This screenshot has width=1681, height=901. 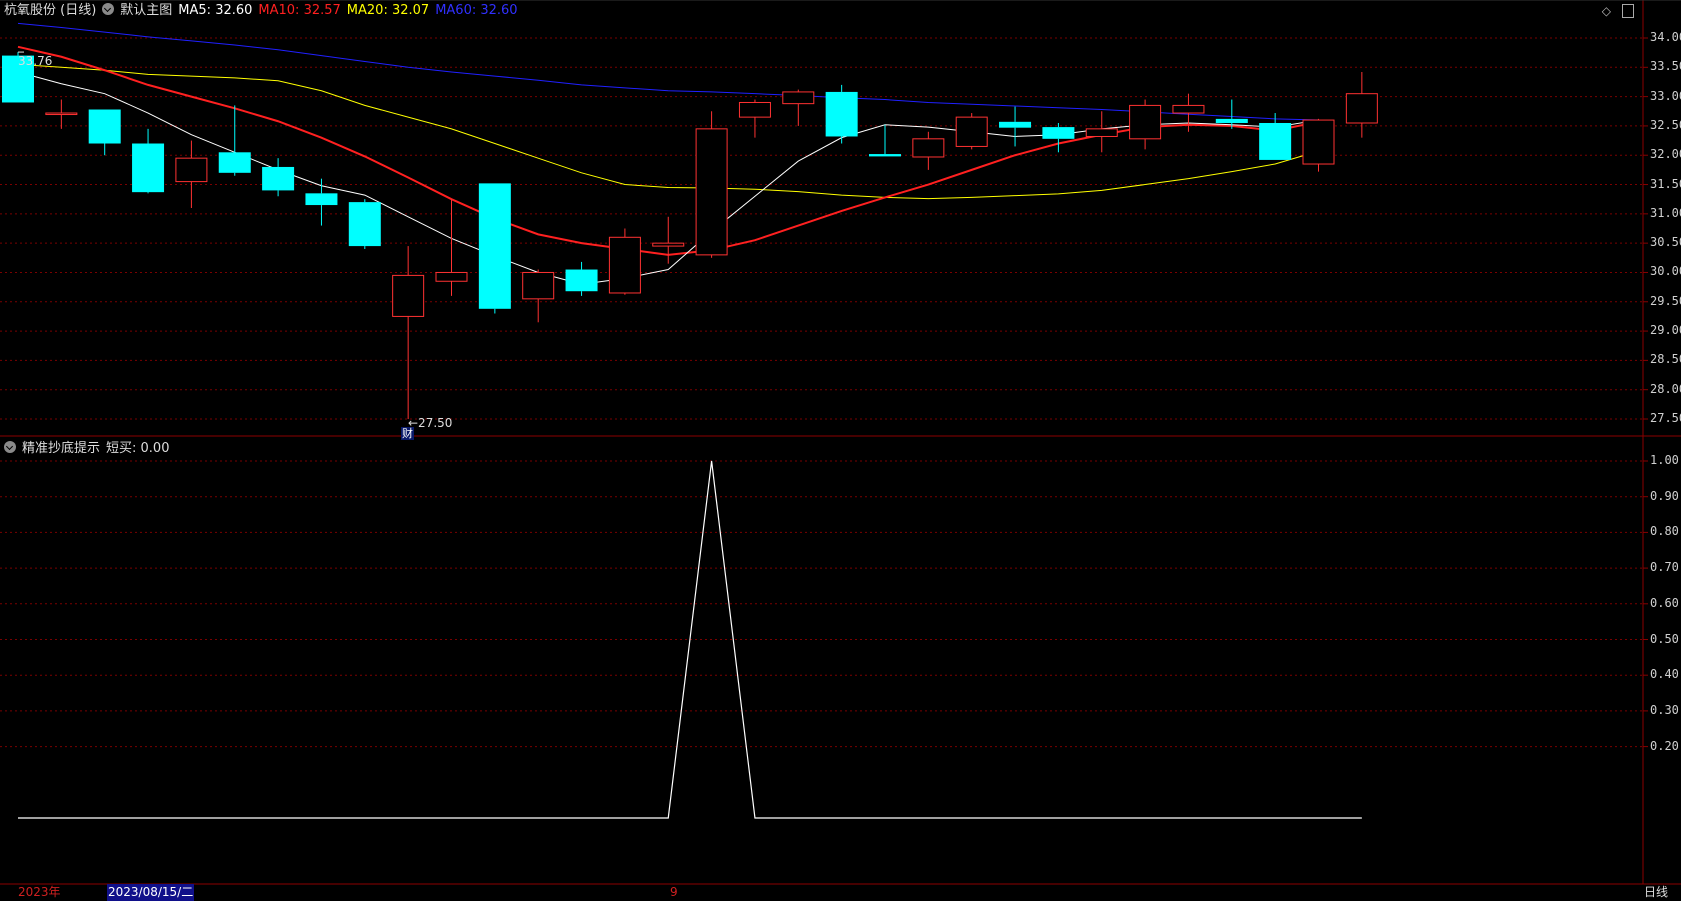 What do you see at coordinates (407, 433) in the screenshot?
I see `finance-event-marker: 财` at bounding box center [407, 433].